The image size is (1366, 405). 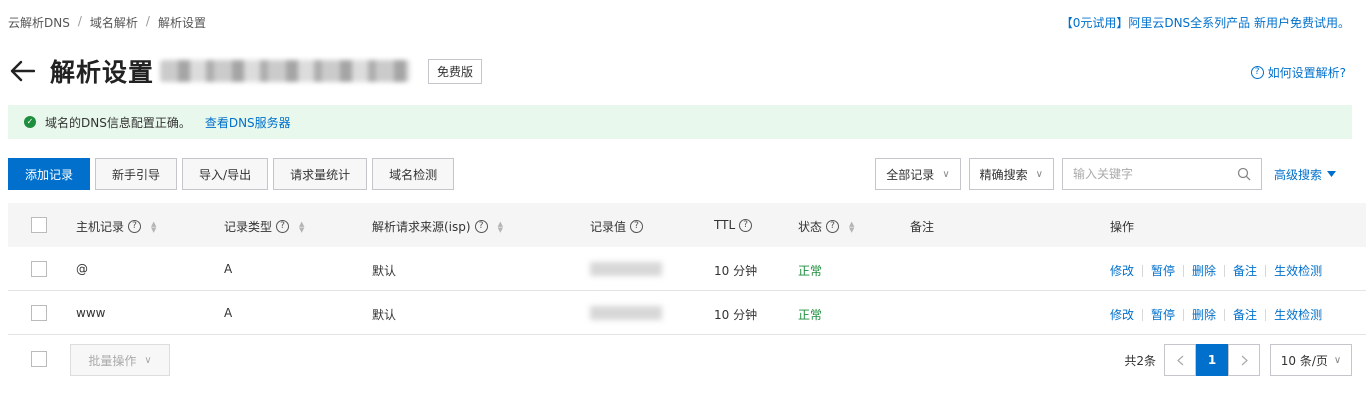 I want to click on help-link: ? 如何设置解析?, so click(x=1298, y=72).